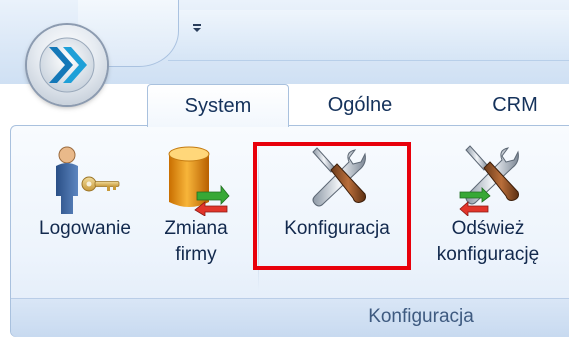 The width and height of the screenshot is (569, 339). I want to click on zmiana-firmy-label-line-1: Zmiana, so click(196, 228).